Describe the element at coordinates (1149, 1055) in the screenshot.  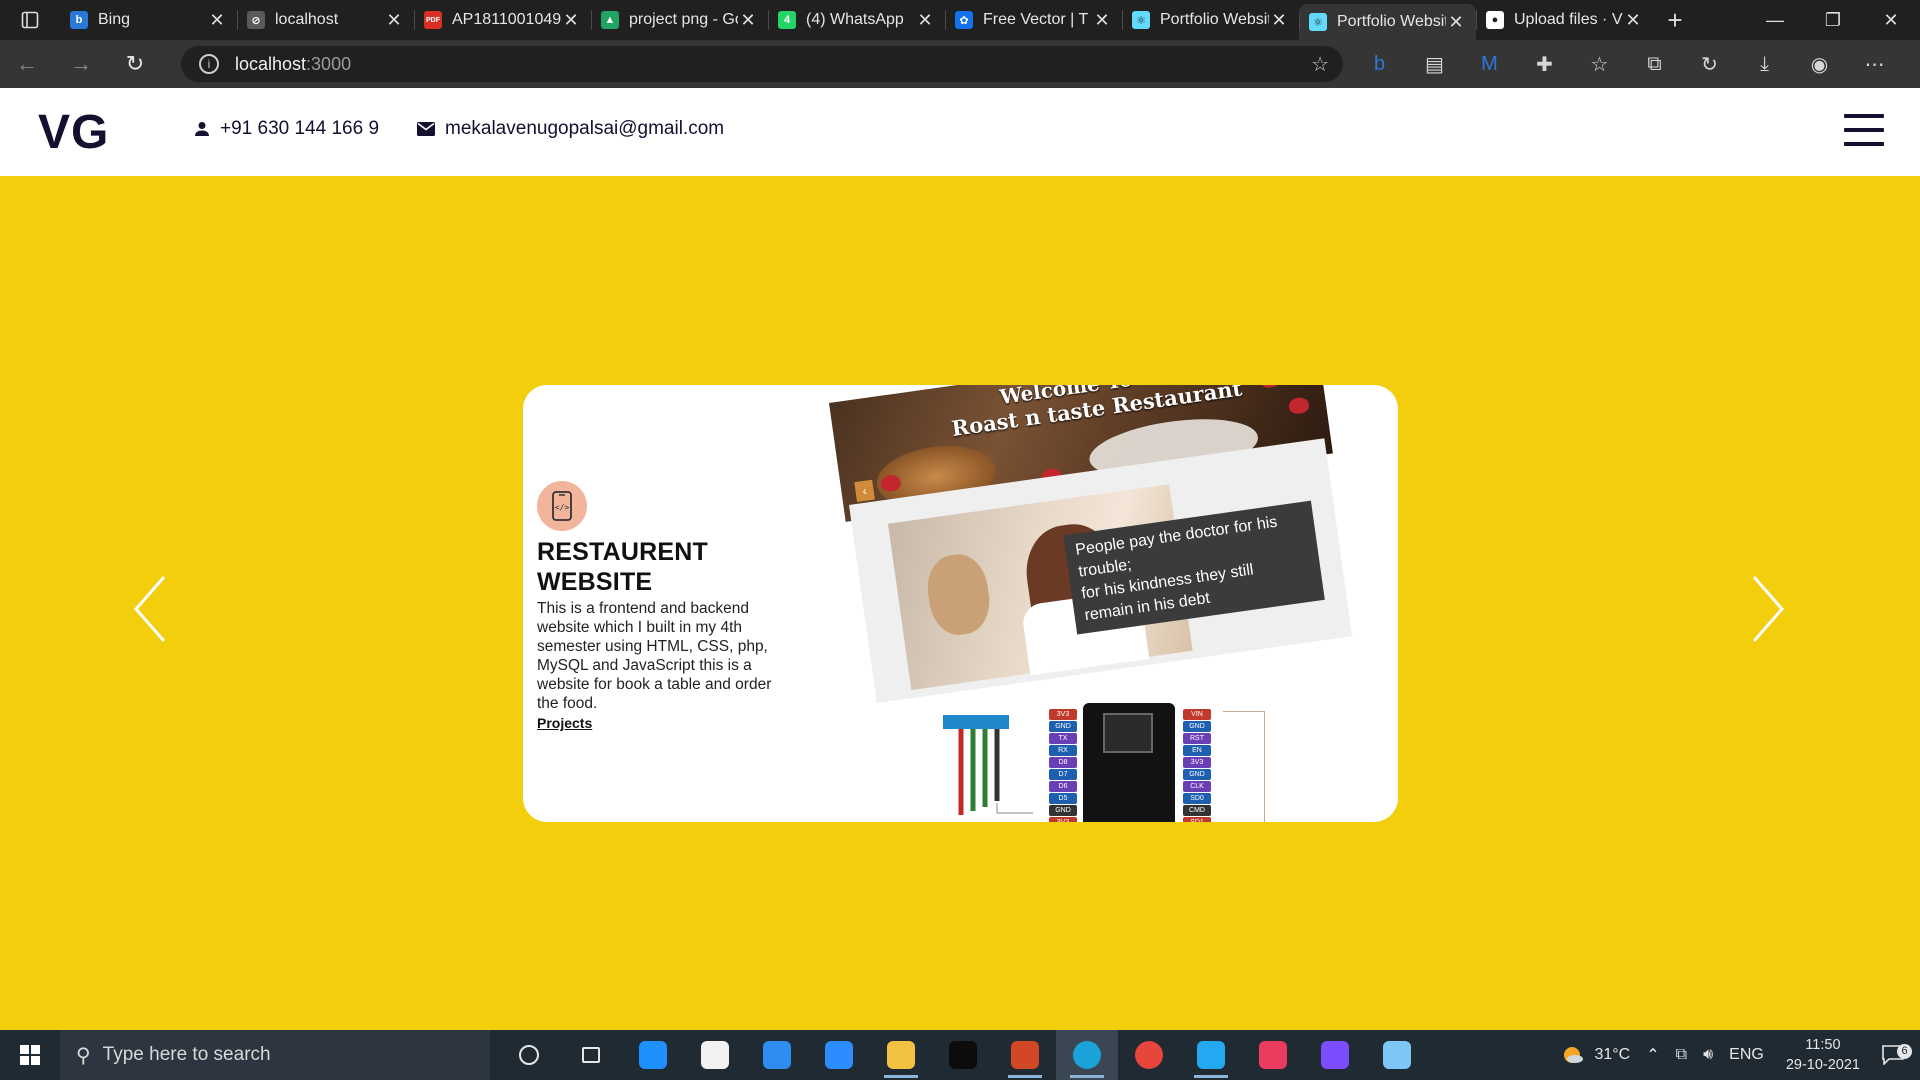
I see `chrome-icon` at that location.